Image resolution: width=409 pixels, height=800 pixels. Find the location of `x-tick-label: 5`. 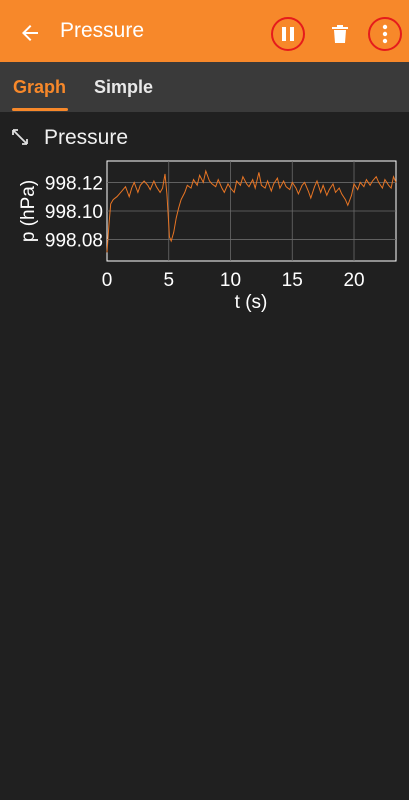

x-tick-label: 5 is located at coordinates (168, 280).